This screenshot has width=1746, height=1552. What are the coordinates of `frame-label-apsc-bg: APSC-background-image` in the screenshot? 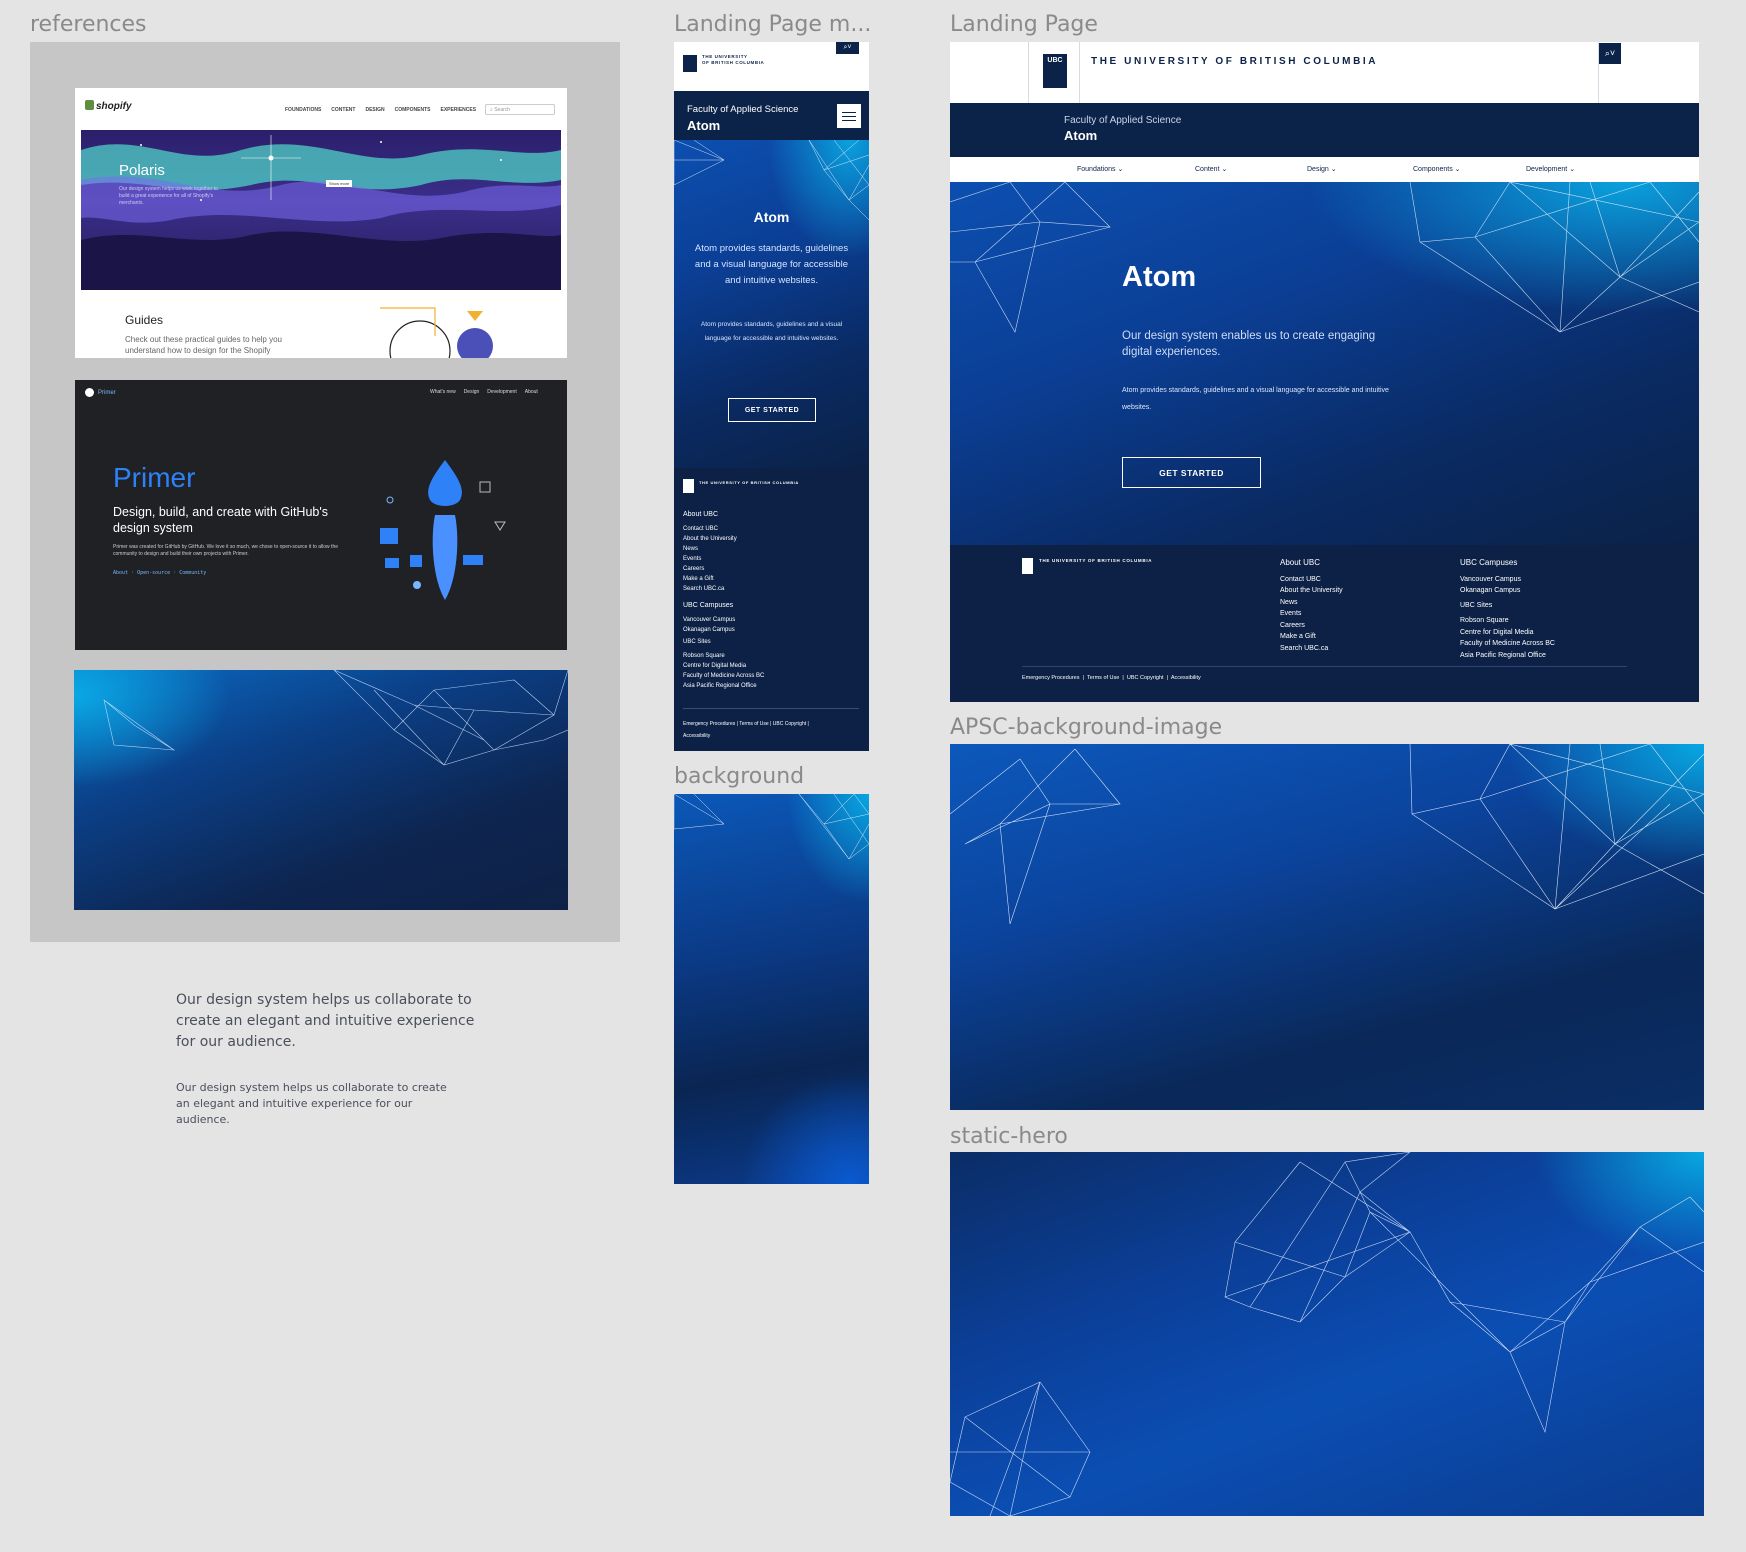 It's located at (1086, 727).